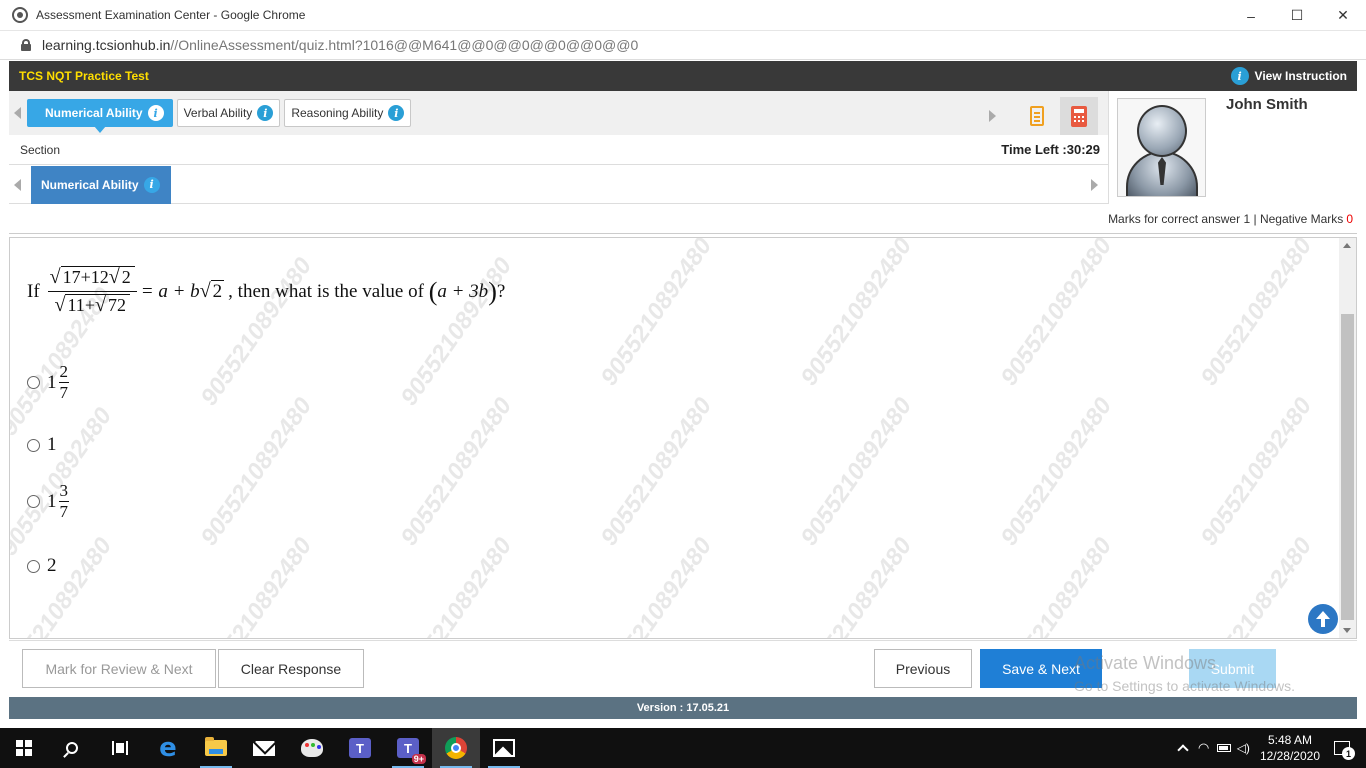 The width and height of the screenshot is (1366, 768). What do you see at coordinates (1289, 756) in the screenshot?
I see `clock-date: 12/28/2020` at bounding box center [1289, 756].